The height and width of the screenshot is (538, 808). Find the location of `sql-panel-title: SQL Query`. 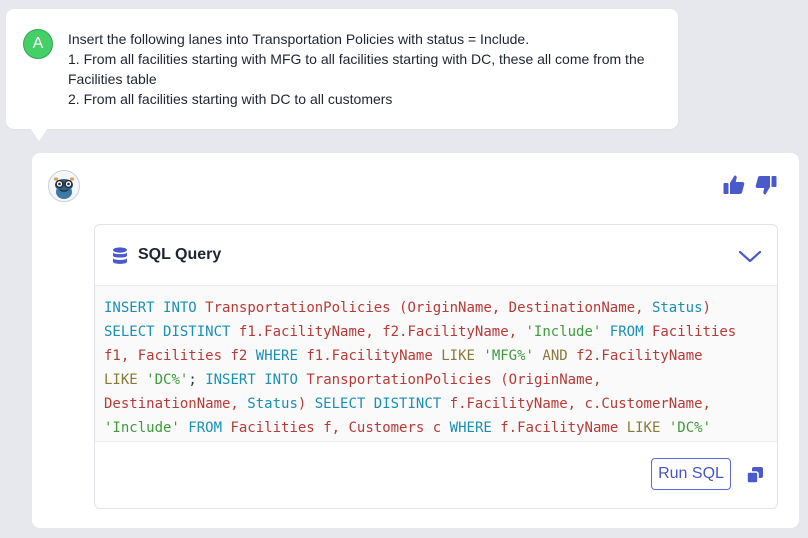

sql-panel-title: SQL Query is located at coordinates (180, 254).